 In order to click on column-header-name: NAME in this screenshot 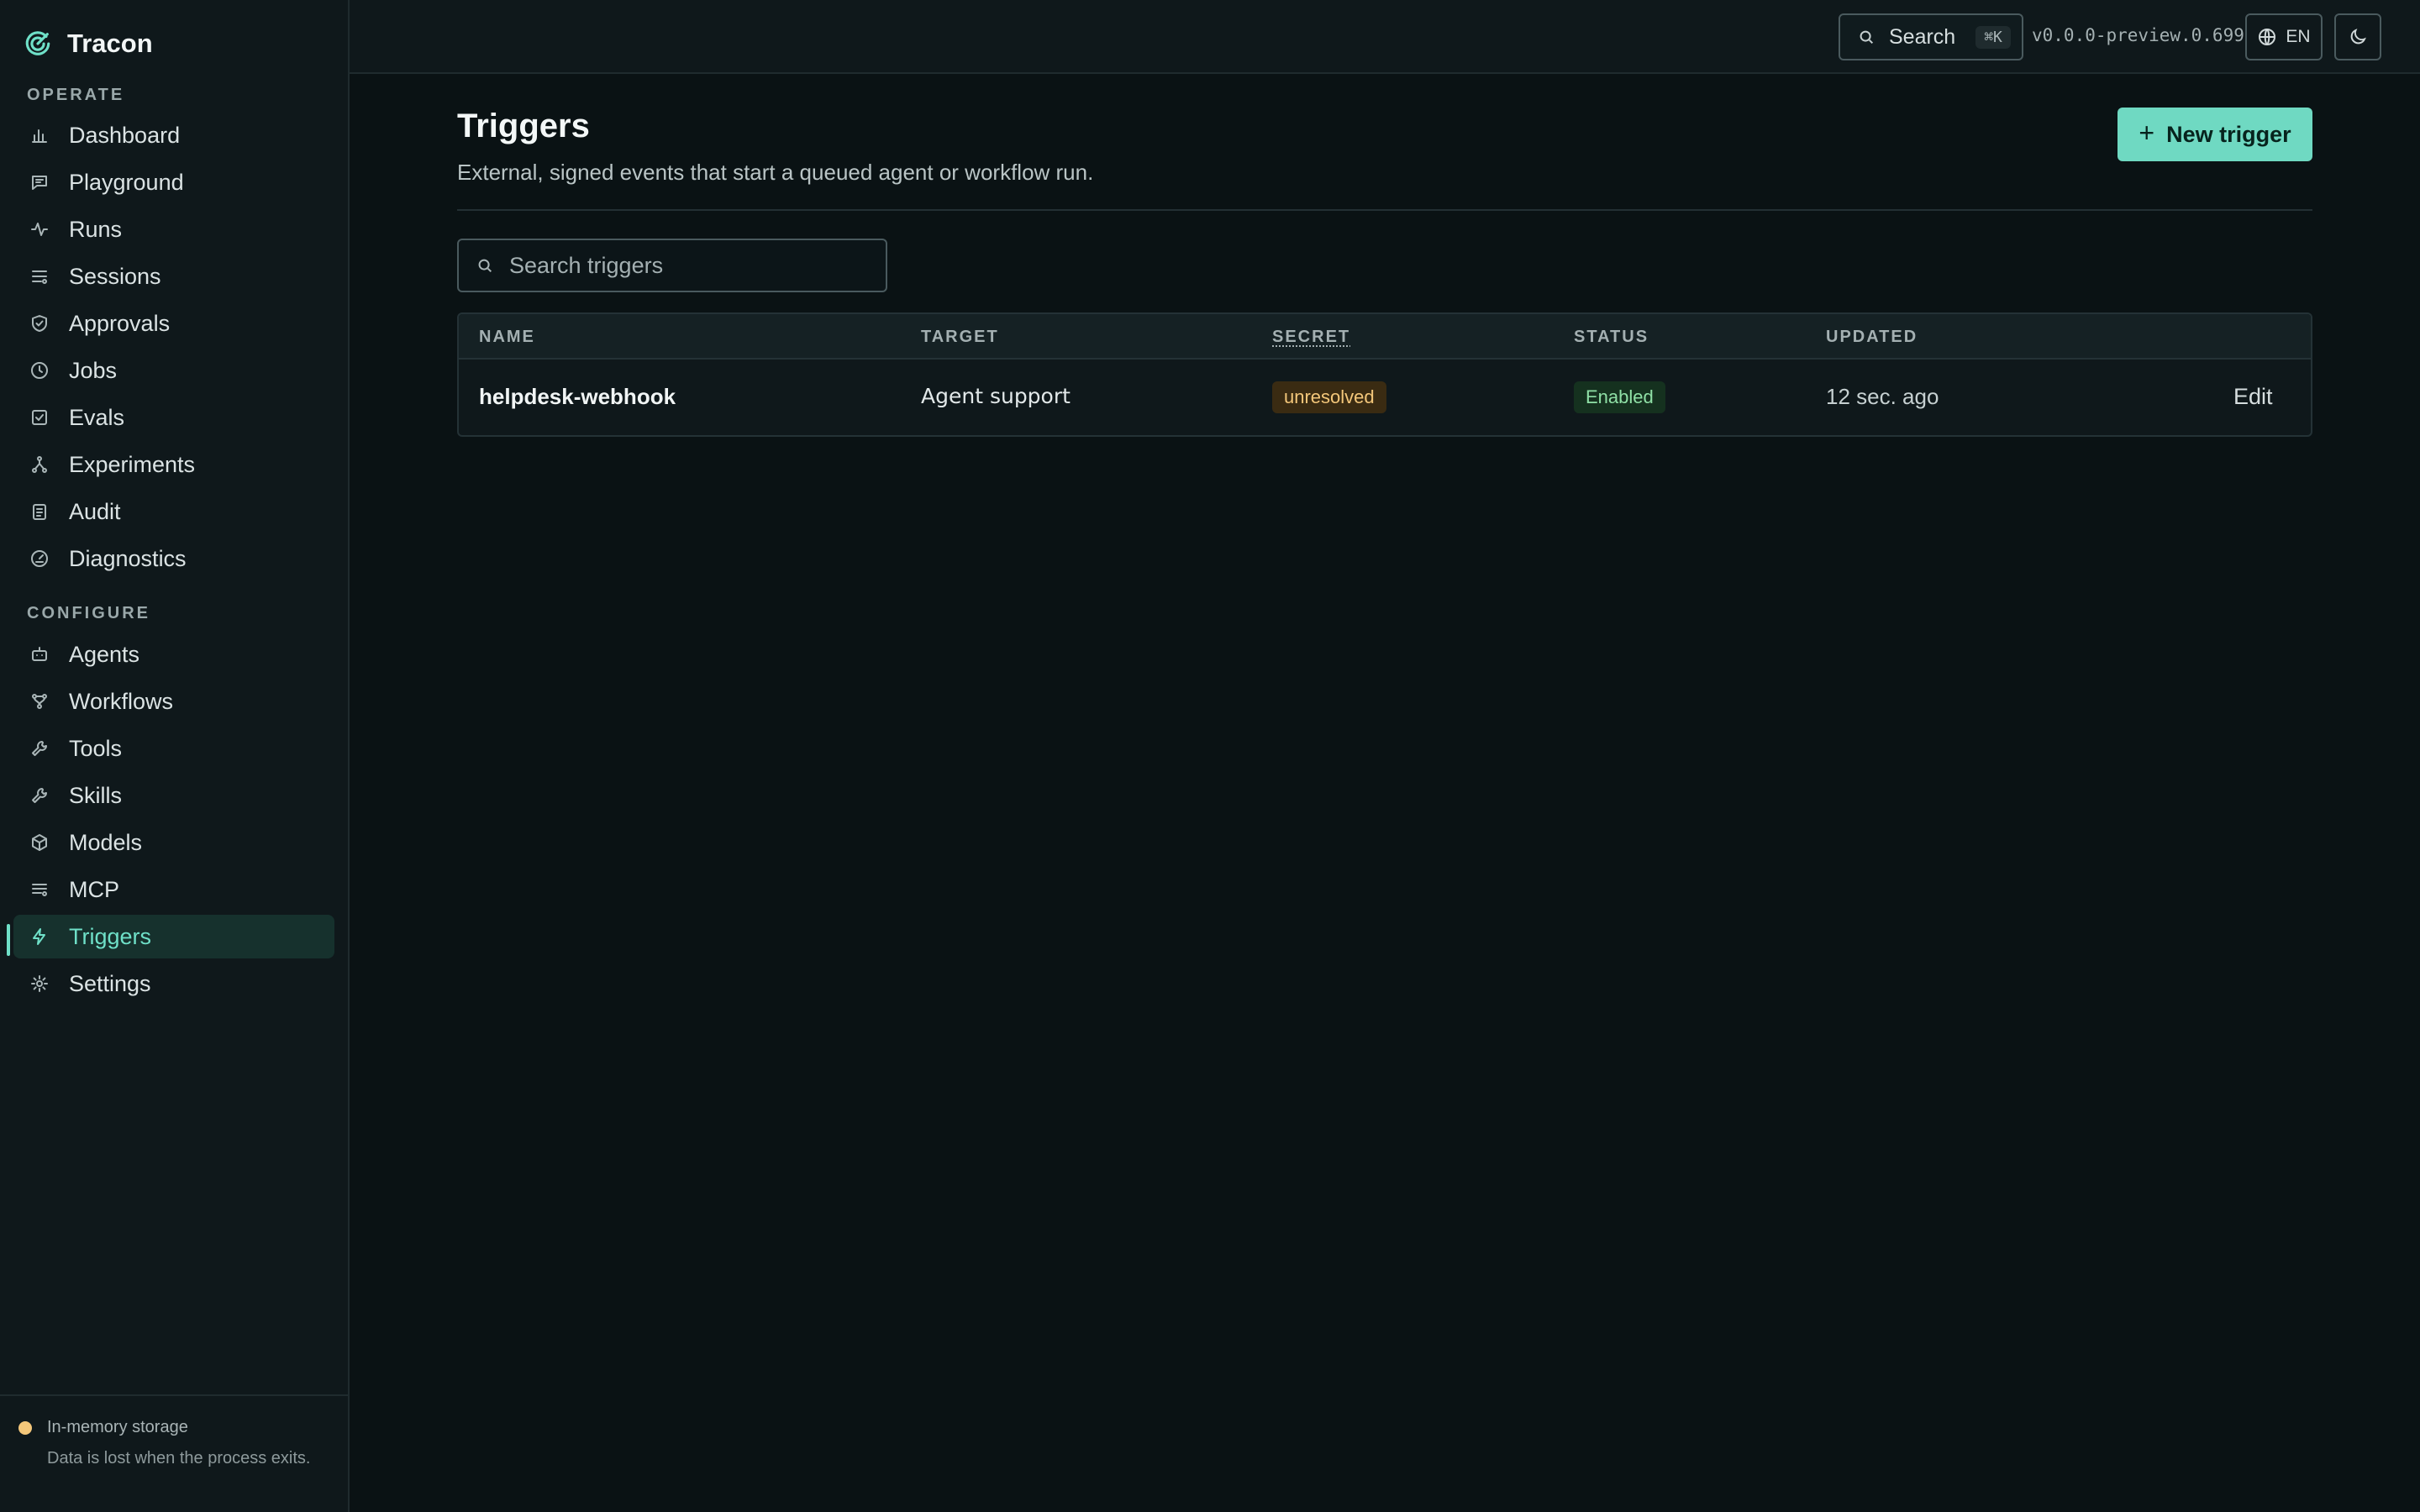, I will do `click(507, 337)`.